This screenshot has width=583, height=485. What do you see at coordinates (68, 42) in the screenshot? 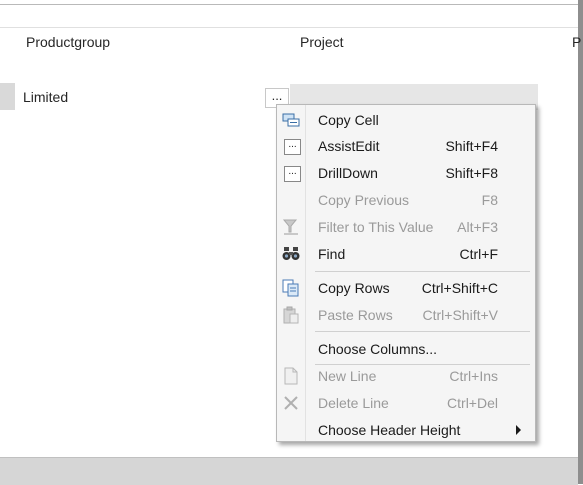
I see `column-header-productgroup: Productgroup` at bounding box center [68, 42].